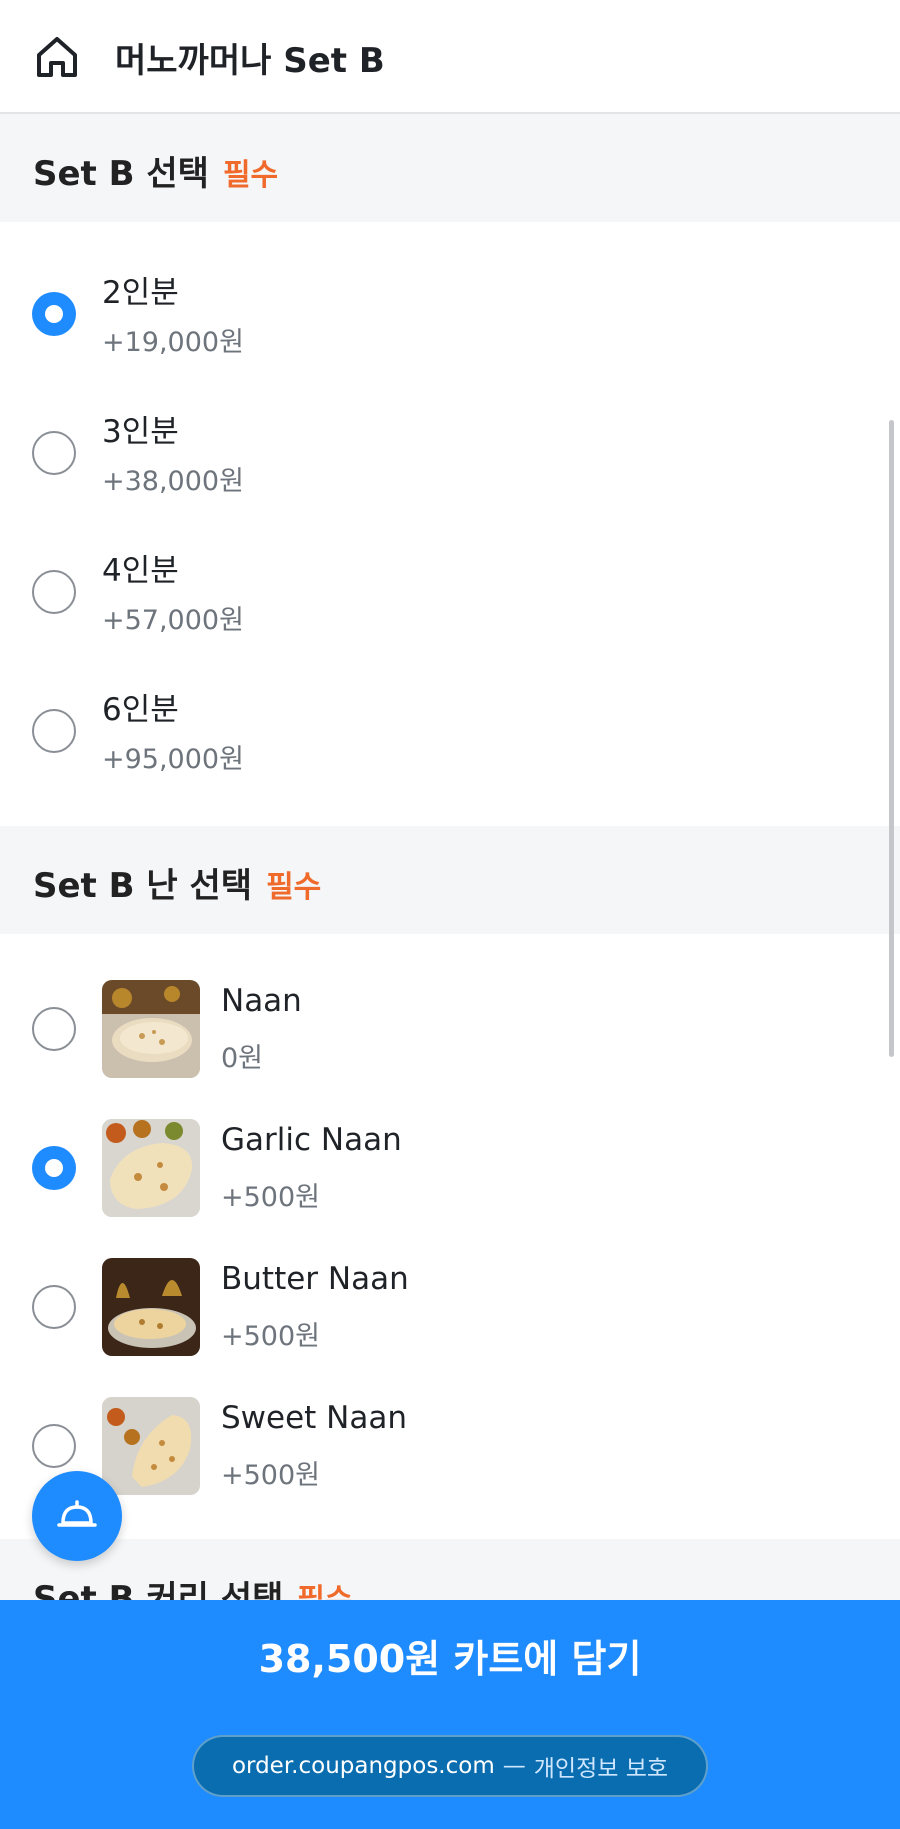  Describe the element at coordinates (450, 733) in the screenshot. I see `option-6-people: 6인분 +95,000원` at that location.